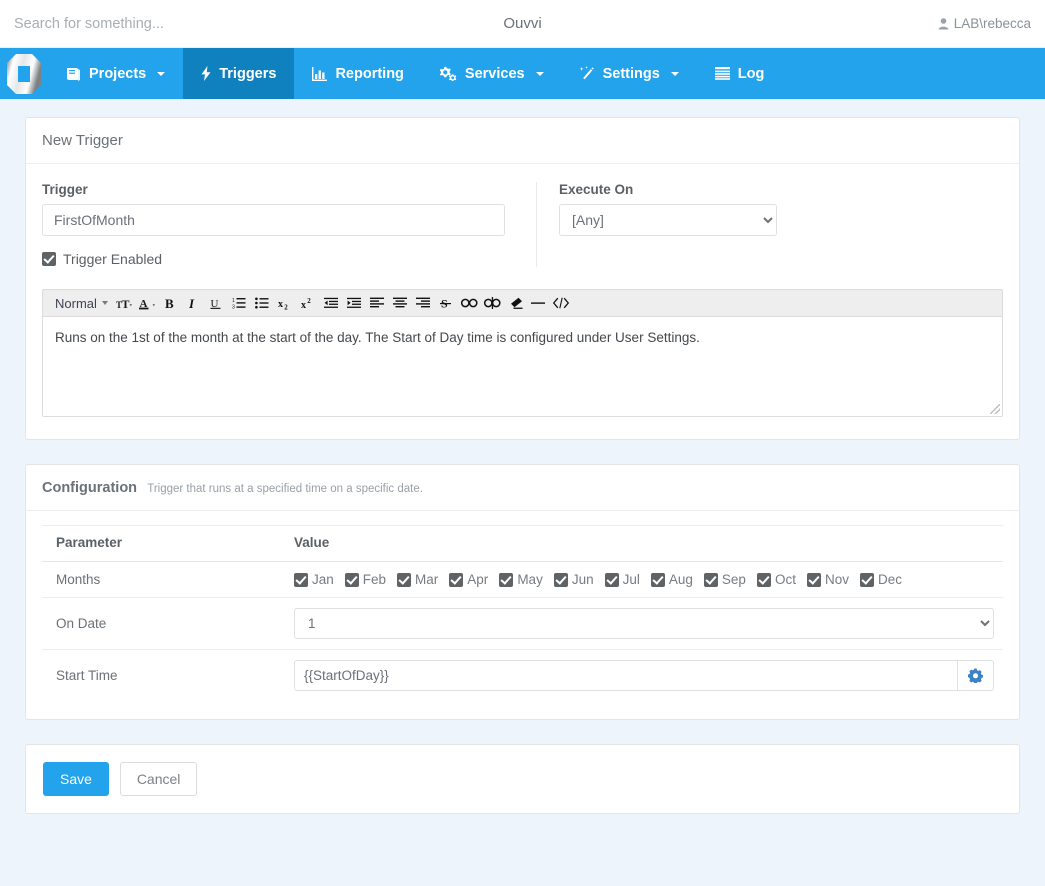  What do you see at coordinates (65, 189) in the screenshot?
I see `trigger-label: Trigger` at bounding box center [65, 189].